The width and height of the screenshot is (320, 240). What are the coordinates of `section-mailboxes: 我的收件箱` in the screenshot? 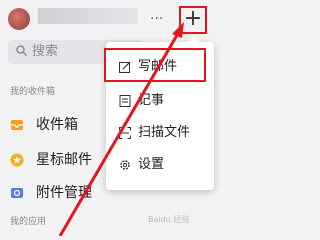 It's located at (33, 92).